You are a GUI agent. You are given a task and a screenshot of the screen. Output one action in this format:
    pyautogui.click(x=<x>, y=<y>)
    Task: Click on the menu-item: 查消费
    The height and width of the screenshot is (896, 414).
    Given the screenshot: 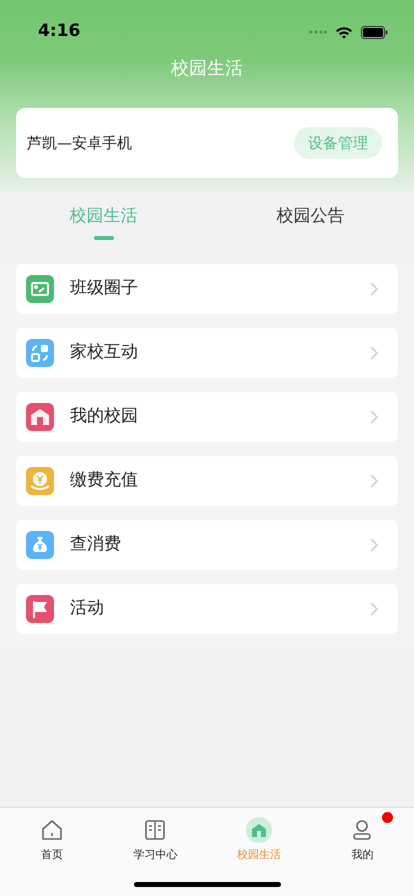 What is the action you would take?
    pyautogui.click(x=207, y=545)
    